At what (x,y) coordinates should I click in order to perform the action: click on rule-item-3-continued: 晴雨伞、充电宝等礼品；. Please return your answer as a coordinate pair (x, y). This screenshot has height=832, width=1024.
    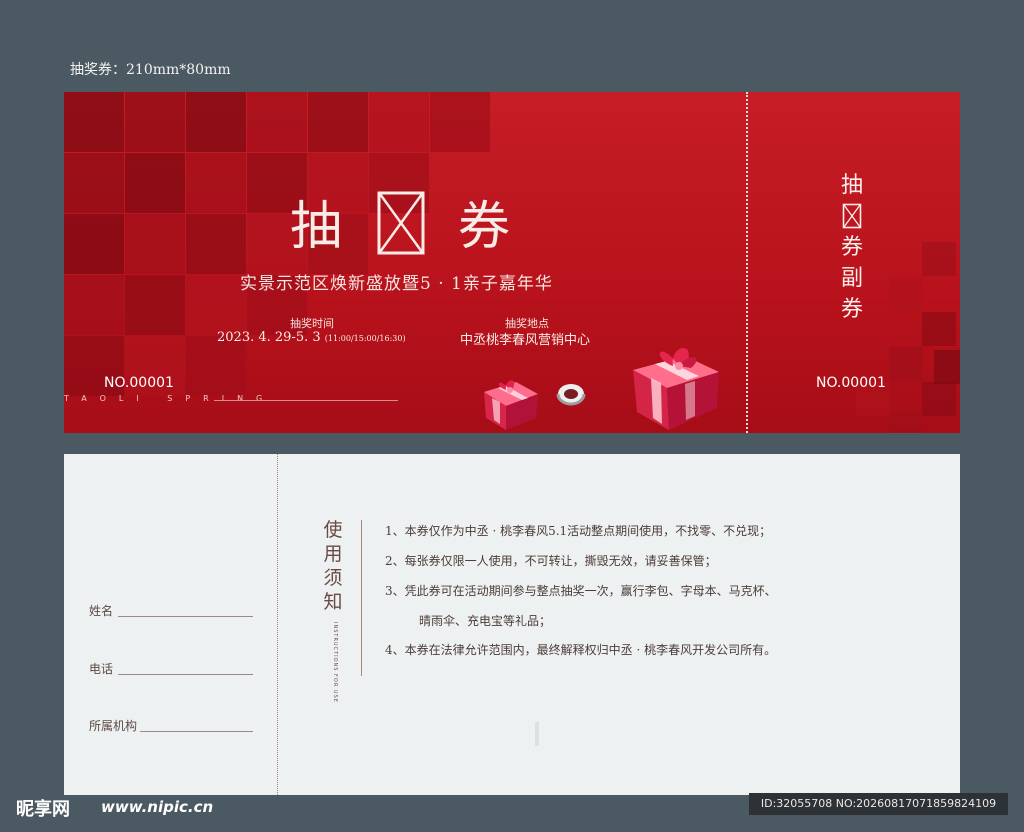
    Looking at the image, I should click on (485, 621).